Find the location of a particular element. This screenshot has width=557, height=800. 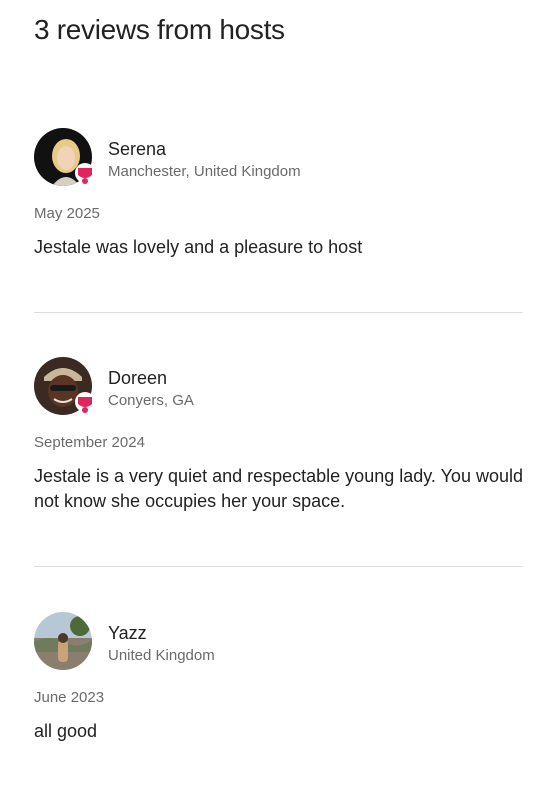

reviewer-name: Doreen is located at coordinates (138, 378).